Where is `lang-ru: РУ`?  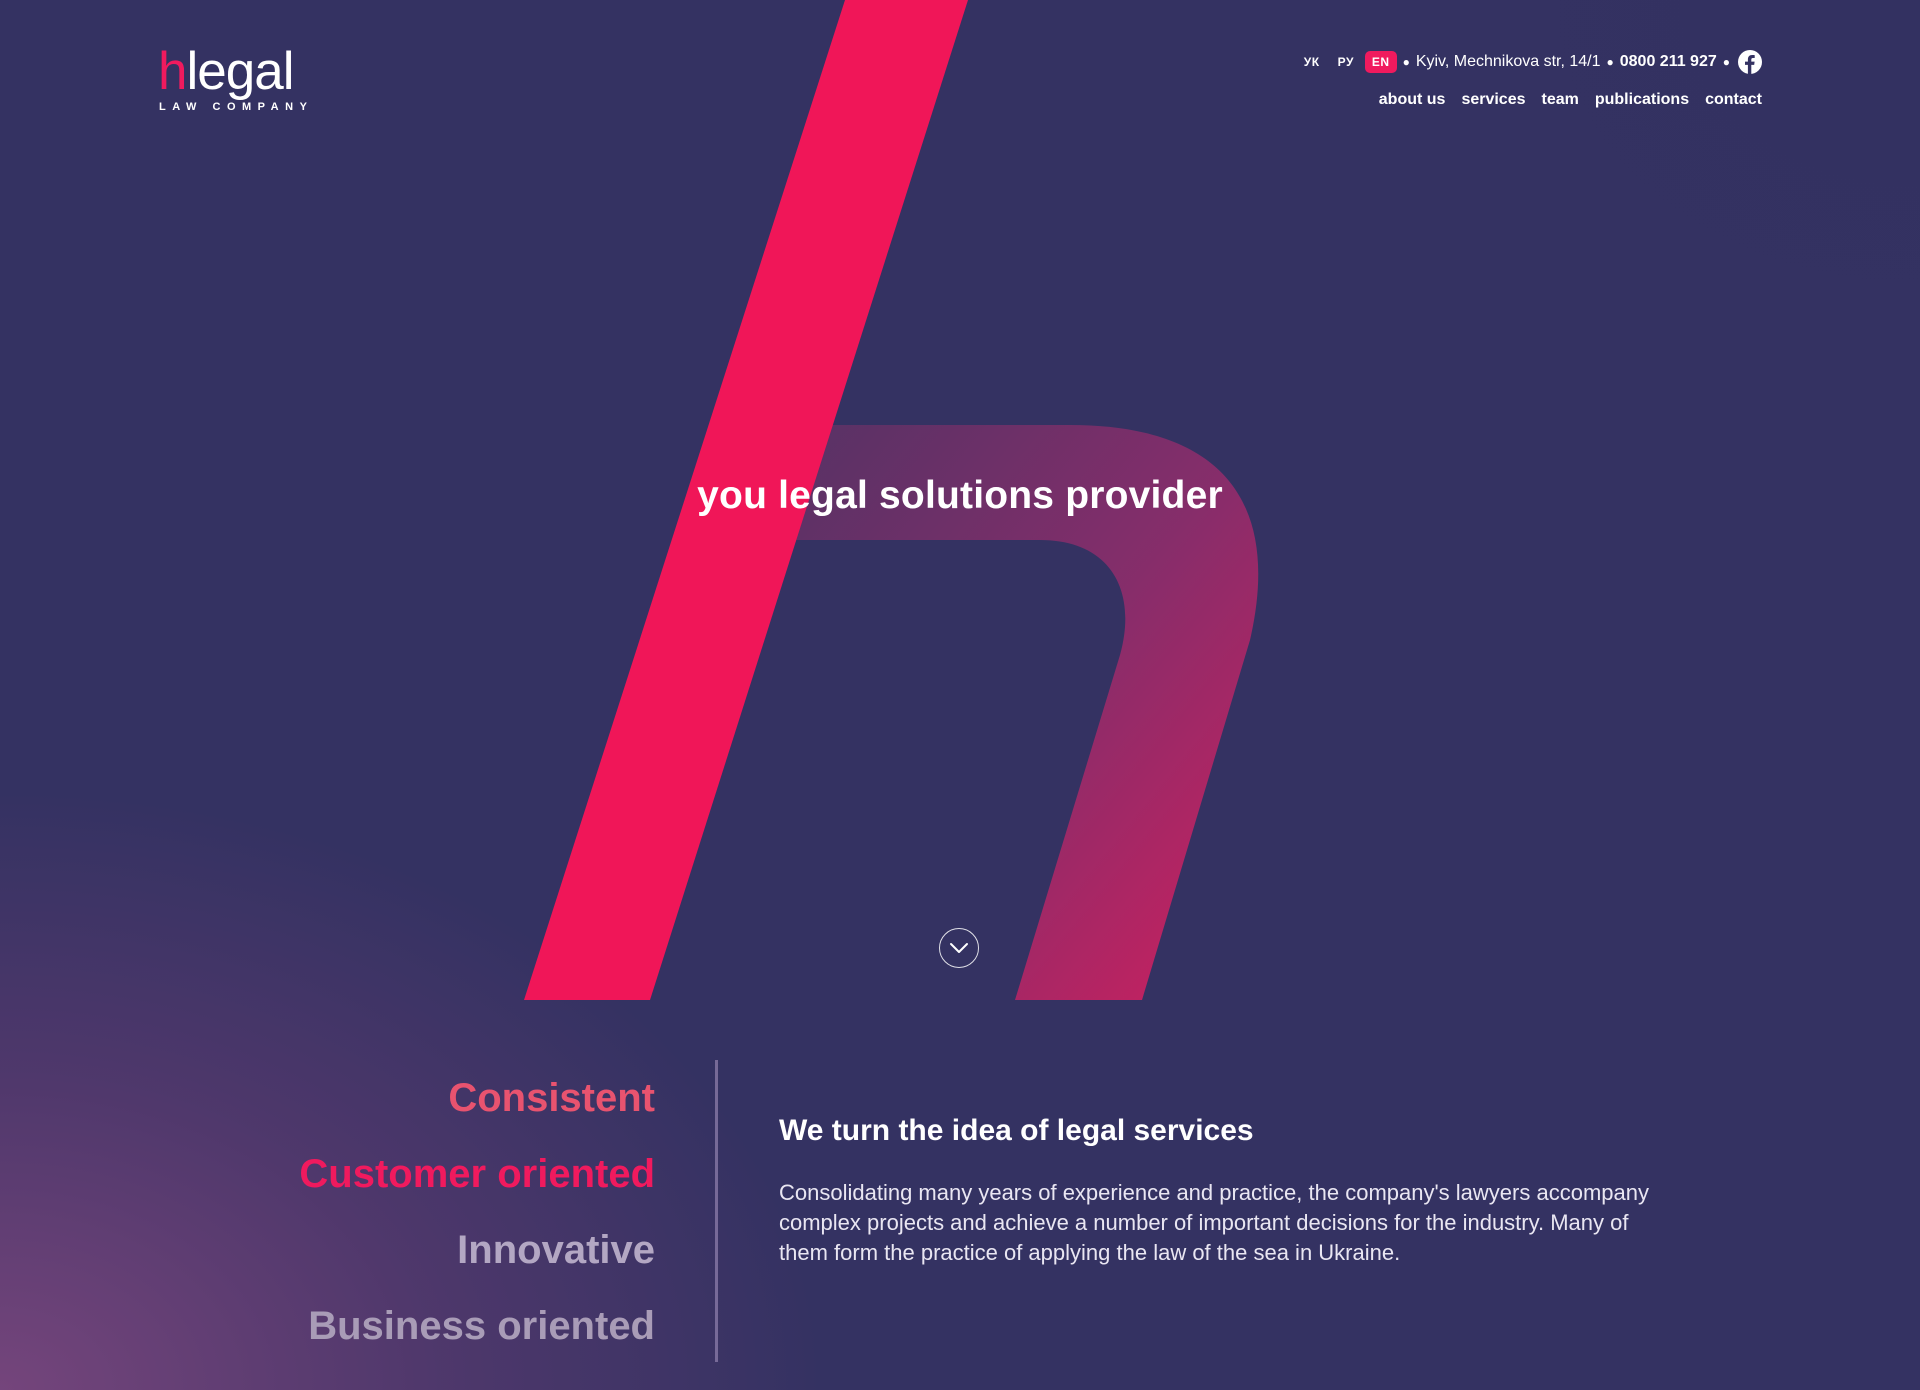 lang-ru: РУ is located at coordinates (1346, 62).